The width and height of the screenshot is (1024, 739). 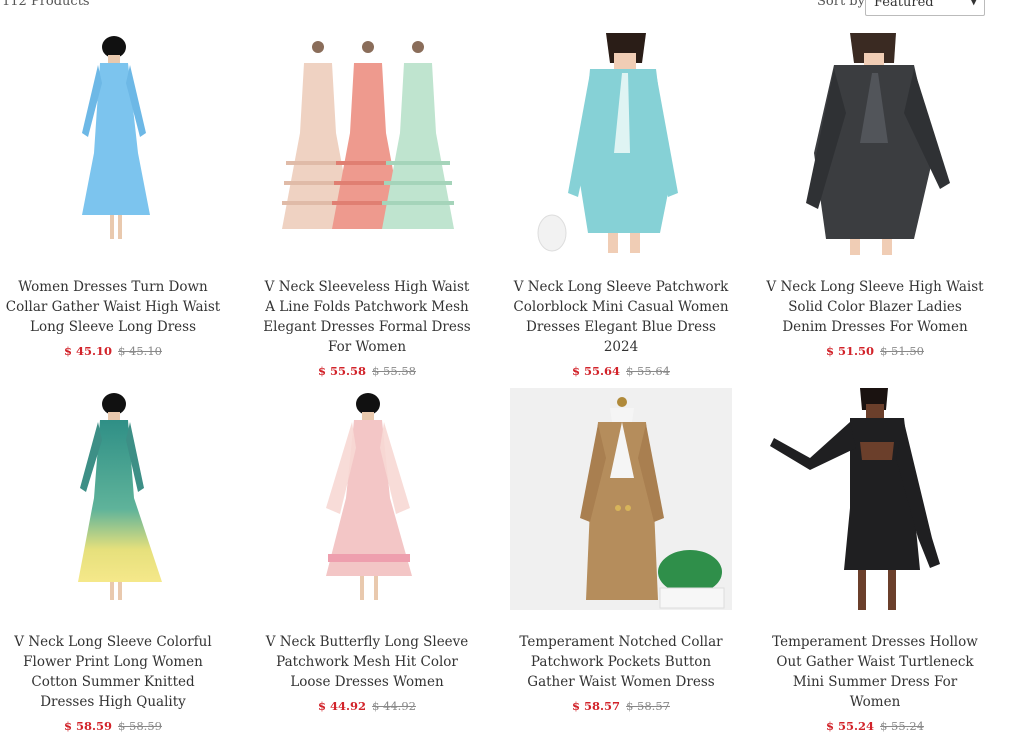 What do you see at coordinates (904, 5) in the screenshot?
I see `sort-select-value: Featured` at bounding box center [904, 5].